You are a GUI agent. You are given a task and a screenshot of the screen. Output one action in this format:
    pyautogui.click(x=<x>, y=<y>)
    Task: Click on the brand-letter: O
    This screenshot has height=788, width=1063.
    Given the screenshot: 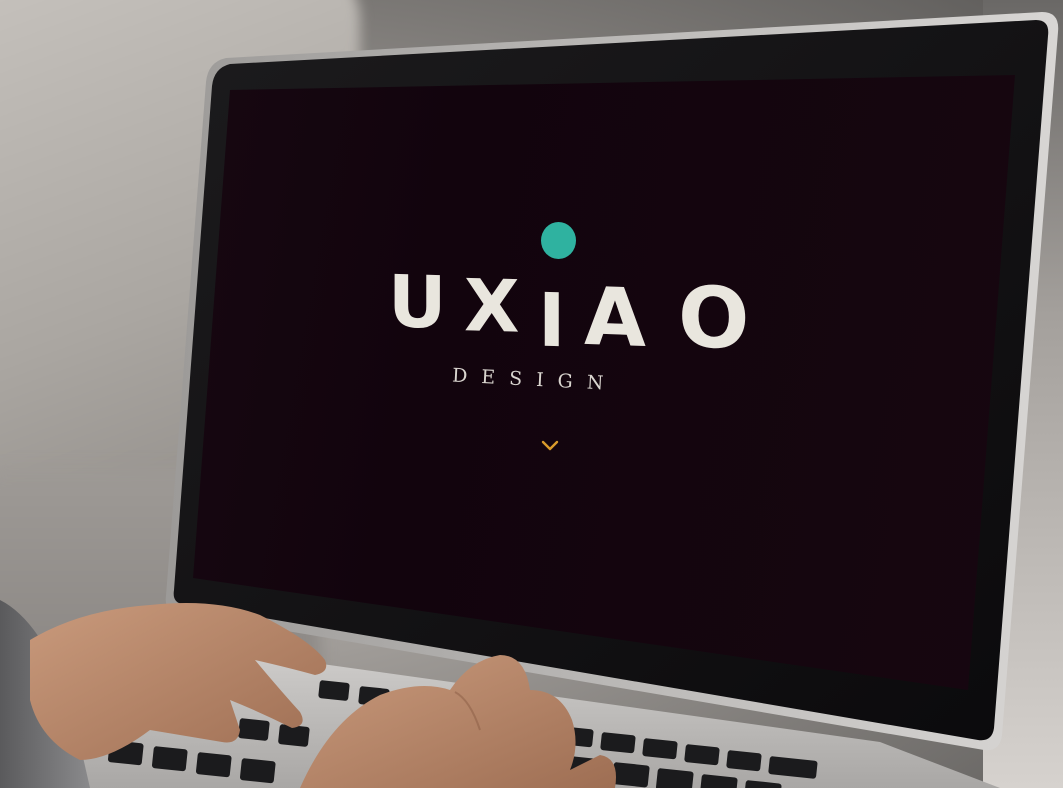 What is the action you would take?
    pyautogui.click(x=714, y=318)
    